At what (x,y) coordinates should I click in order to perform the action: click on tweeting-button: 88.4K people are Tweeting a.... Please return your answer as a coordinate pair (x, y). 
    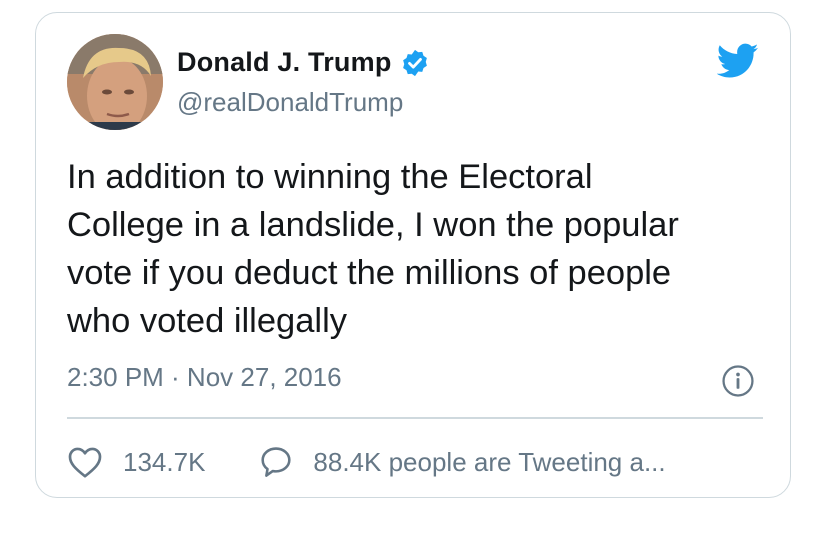
    Looking at the image, I should click on (462, 462).